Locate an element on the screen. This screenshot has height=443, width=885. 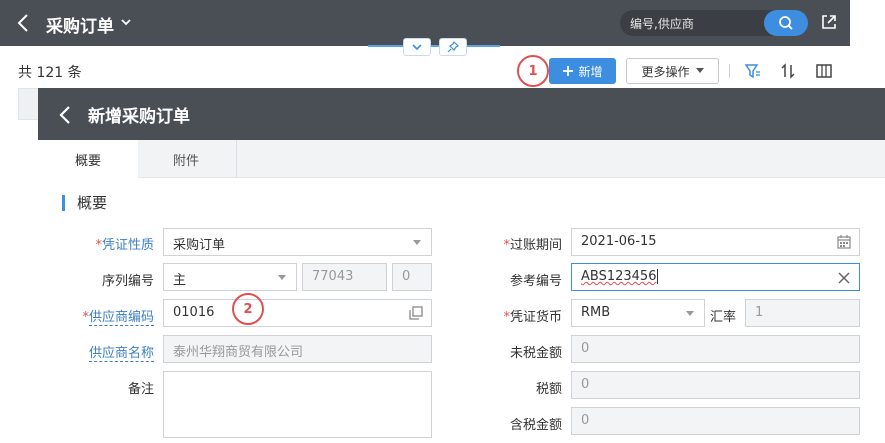
new-button: 新增 is located at coordinates (582, 71).